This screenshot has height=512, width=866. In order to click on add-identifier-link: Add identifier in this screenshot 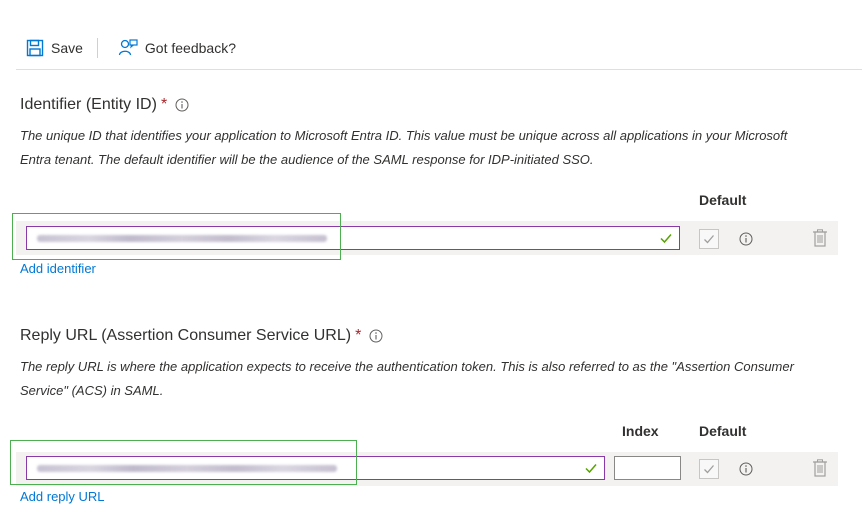, I will do `click(58, 268)`.